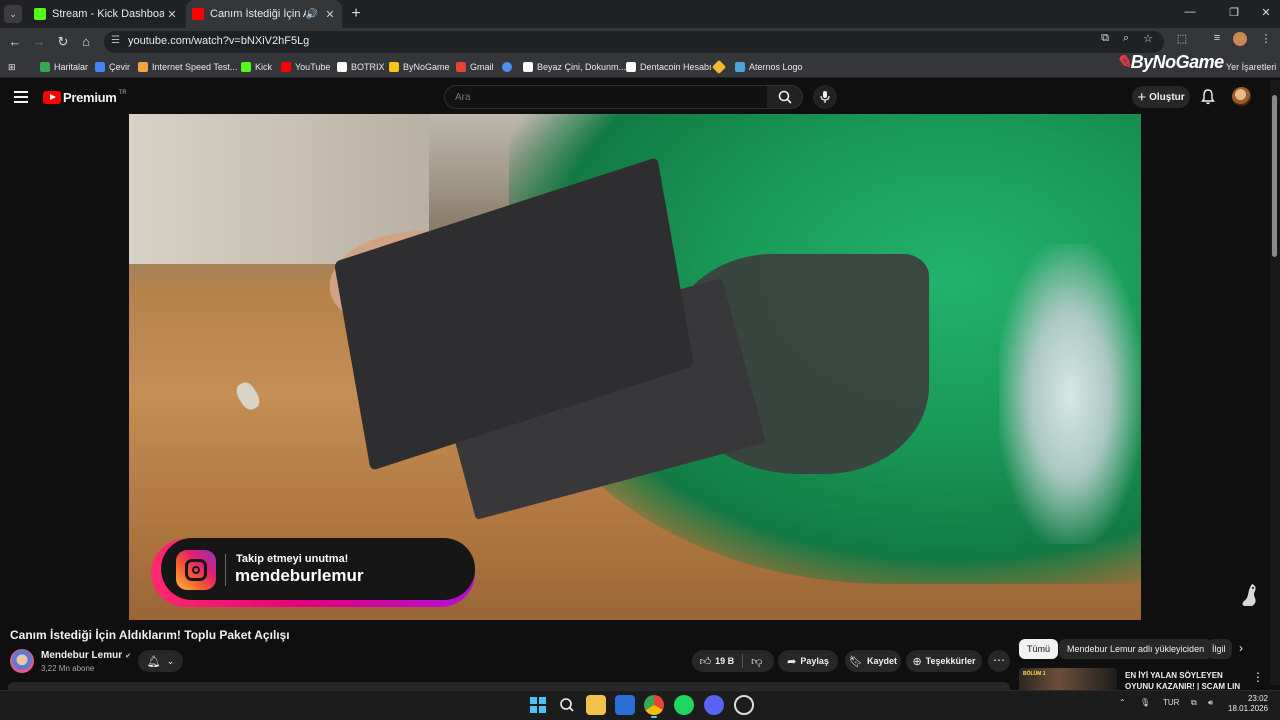 This screenshot has height=720, width=1280. I want to click on forward-button: →, so click(39, 42).